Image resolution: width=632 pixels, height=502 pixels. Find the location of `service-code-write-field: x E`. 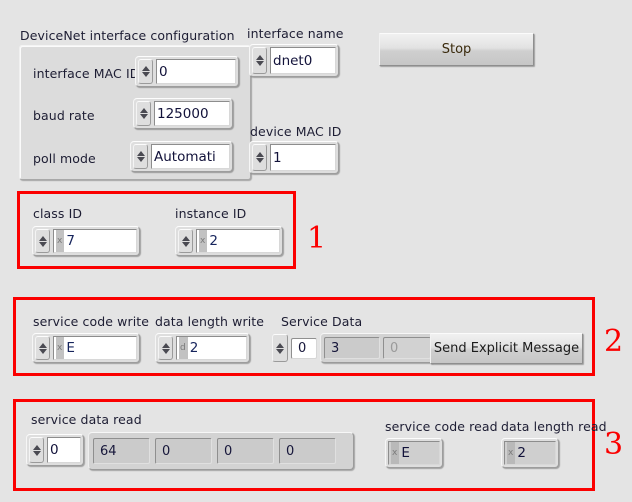

service-code-write-field: x E is located at coordinates (95, 348).